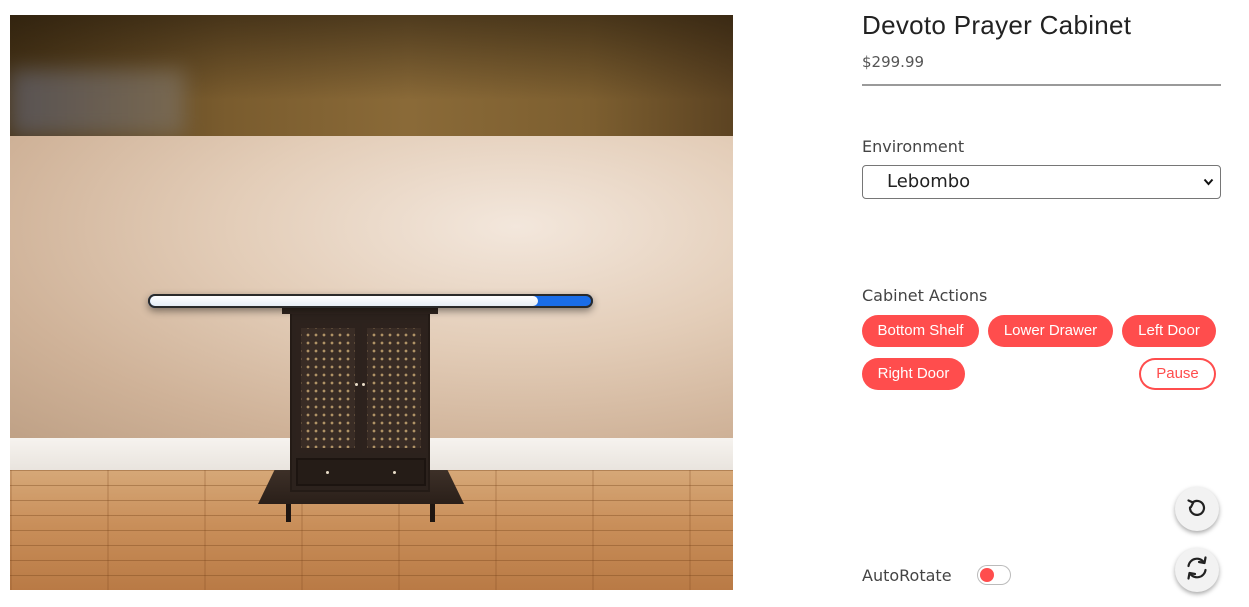  Describe the element at coordinates (987, 575) in the screenshot. I see `toggle-thumb` at that location.